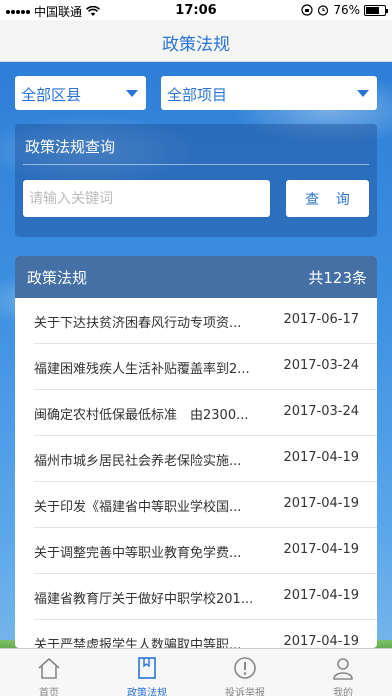  Describe the element at coordinates (70, 147) in the screenshot. I see `search-title: 政策法规查询` at that location.